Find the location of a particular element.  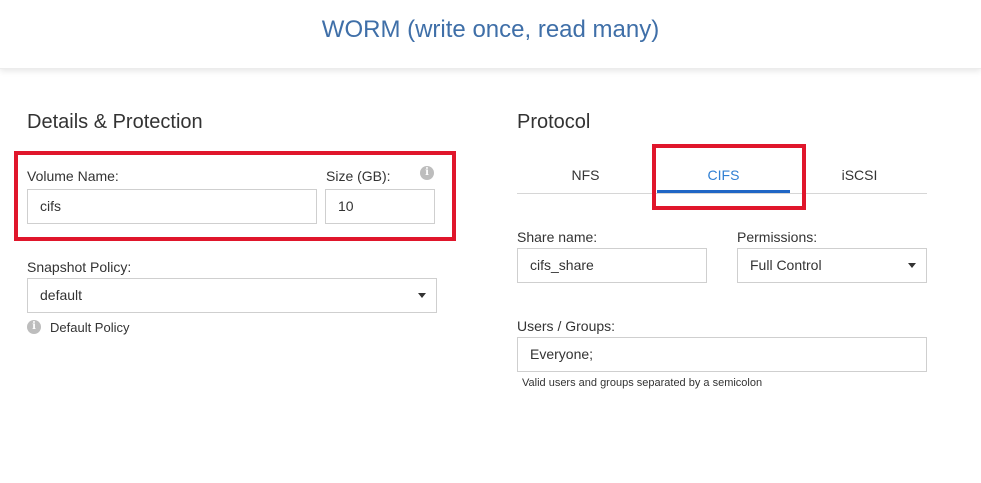

tab-nfs: NFS is located at coordinates (585, 177).